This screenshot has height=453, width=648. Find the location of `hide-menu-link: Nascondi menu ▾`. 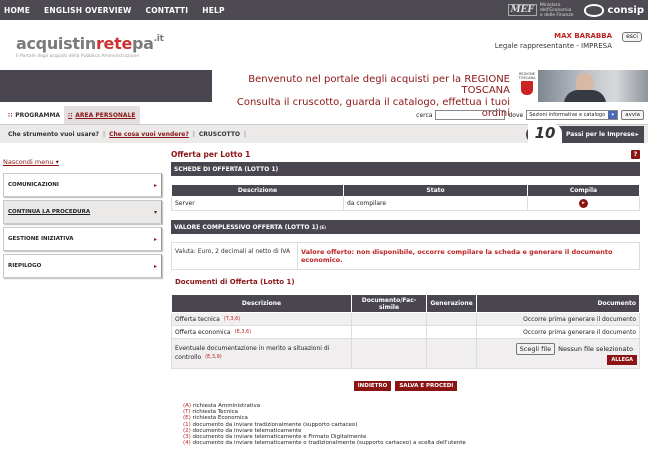

hide-menu-link: Nascondi menu ▾ is located at coordinates (82, 162).